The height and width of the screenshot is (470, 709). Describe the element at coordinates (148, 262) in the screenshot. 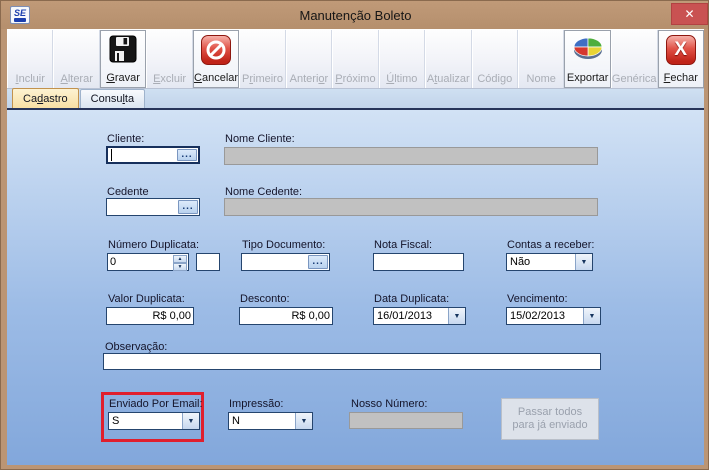

I see `numero-duplicata-spinedit: 0 ▲ ▼` at that location.